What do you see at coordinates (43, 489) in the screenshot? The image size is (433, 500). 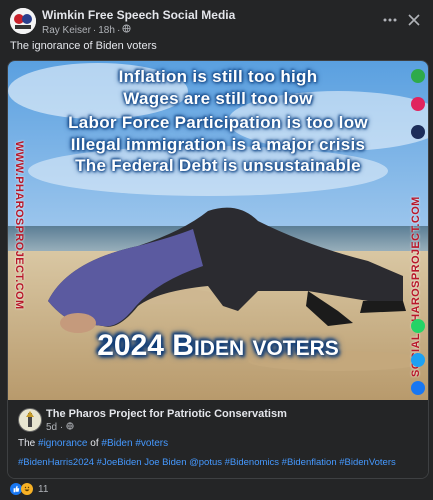 I see `reaction-count: 11` at bounding box center [43, 489].